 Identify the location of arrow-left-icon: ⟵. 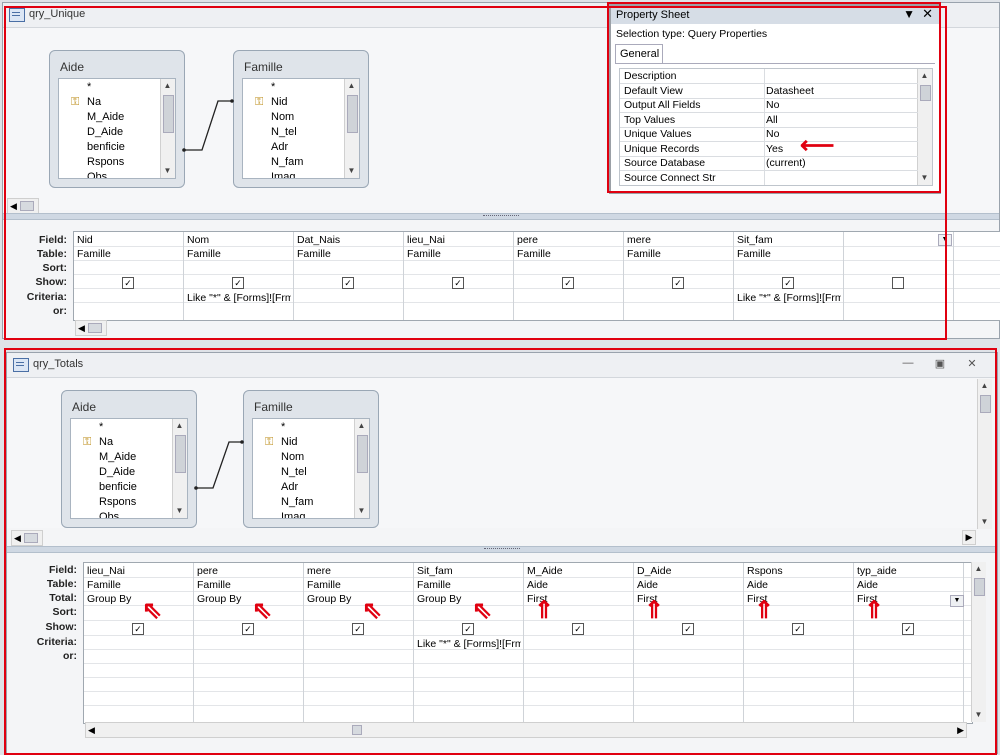
(817, 145).